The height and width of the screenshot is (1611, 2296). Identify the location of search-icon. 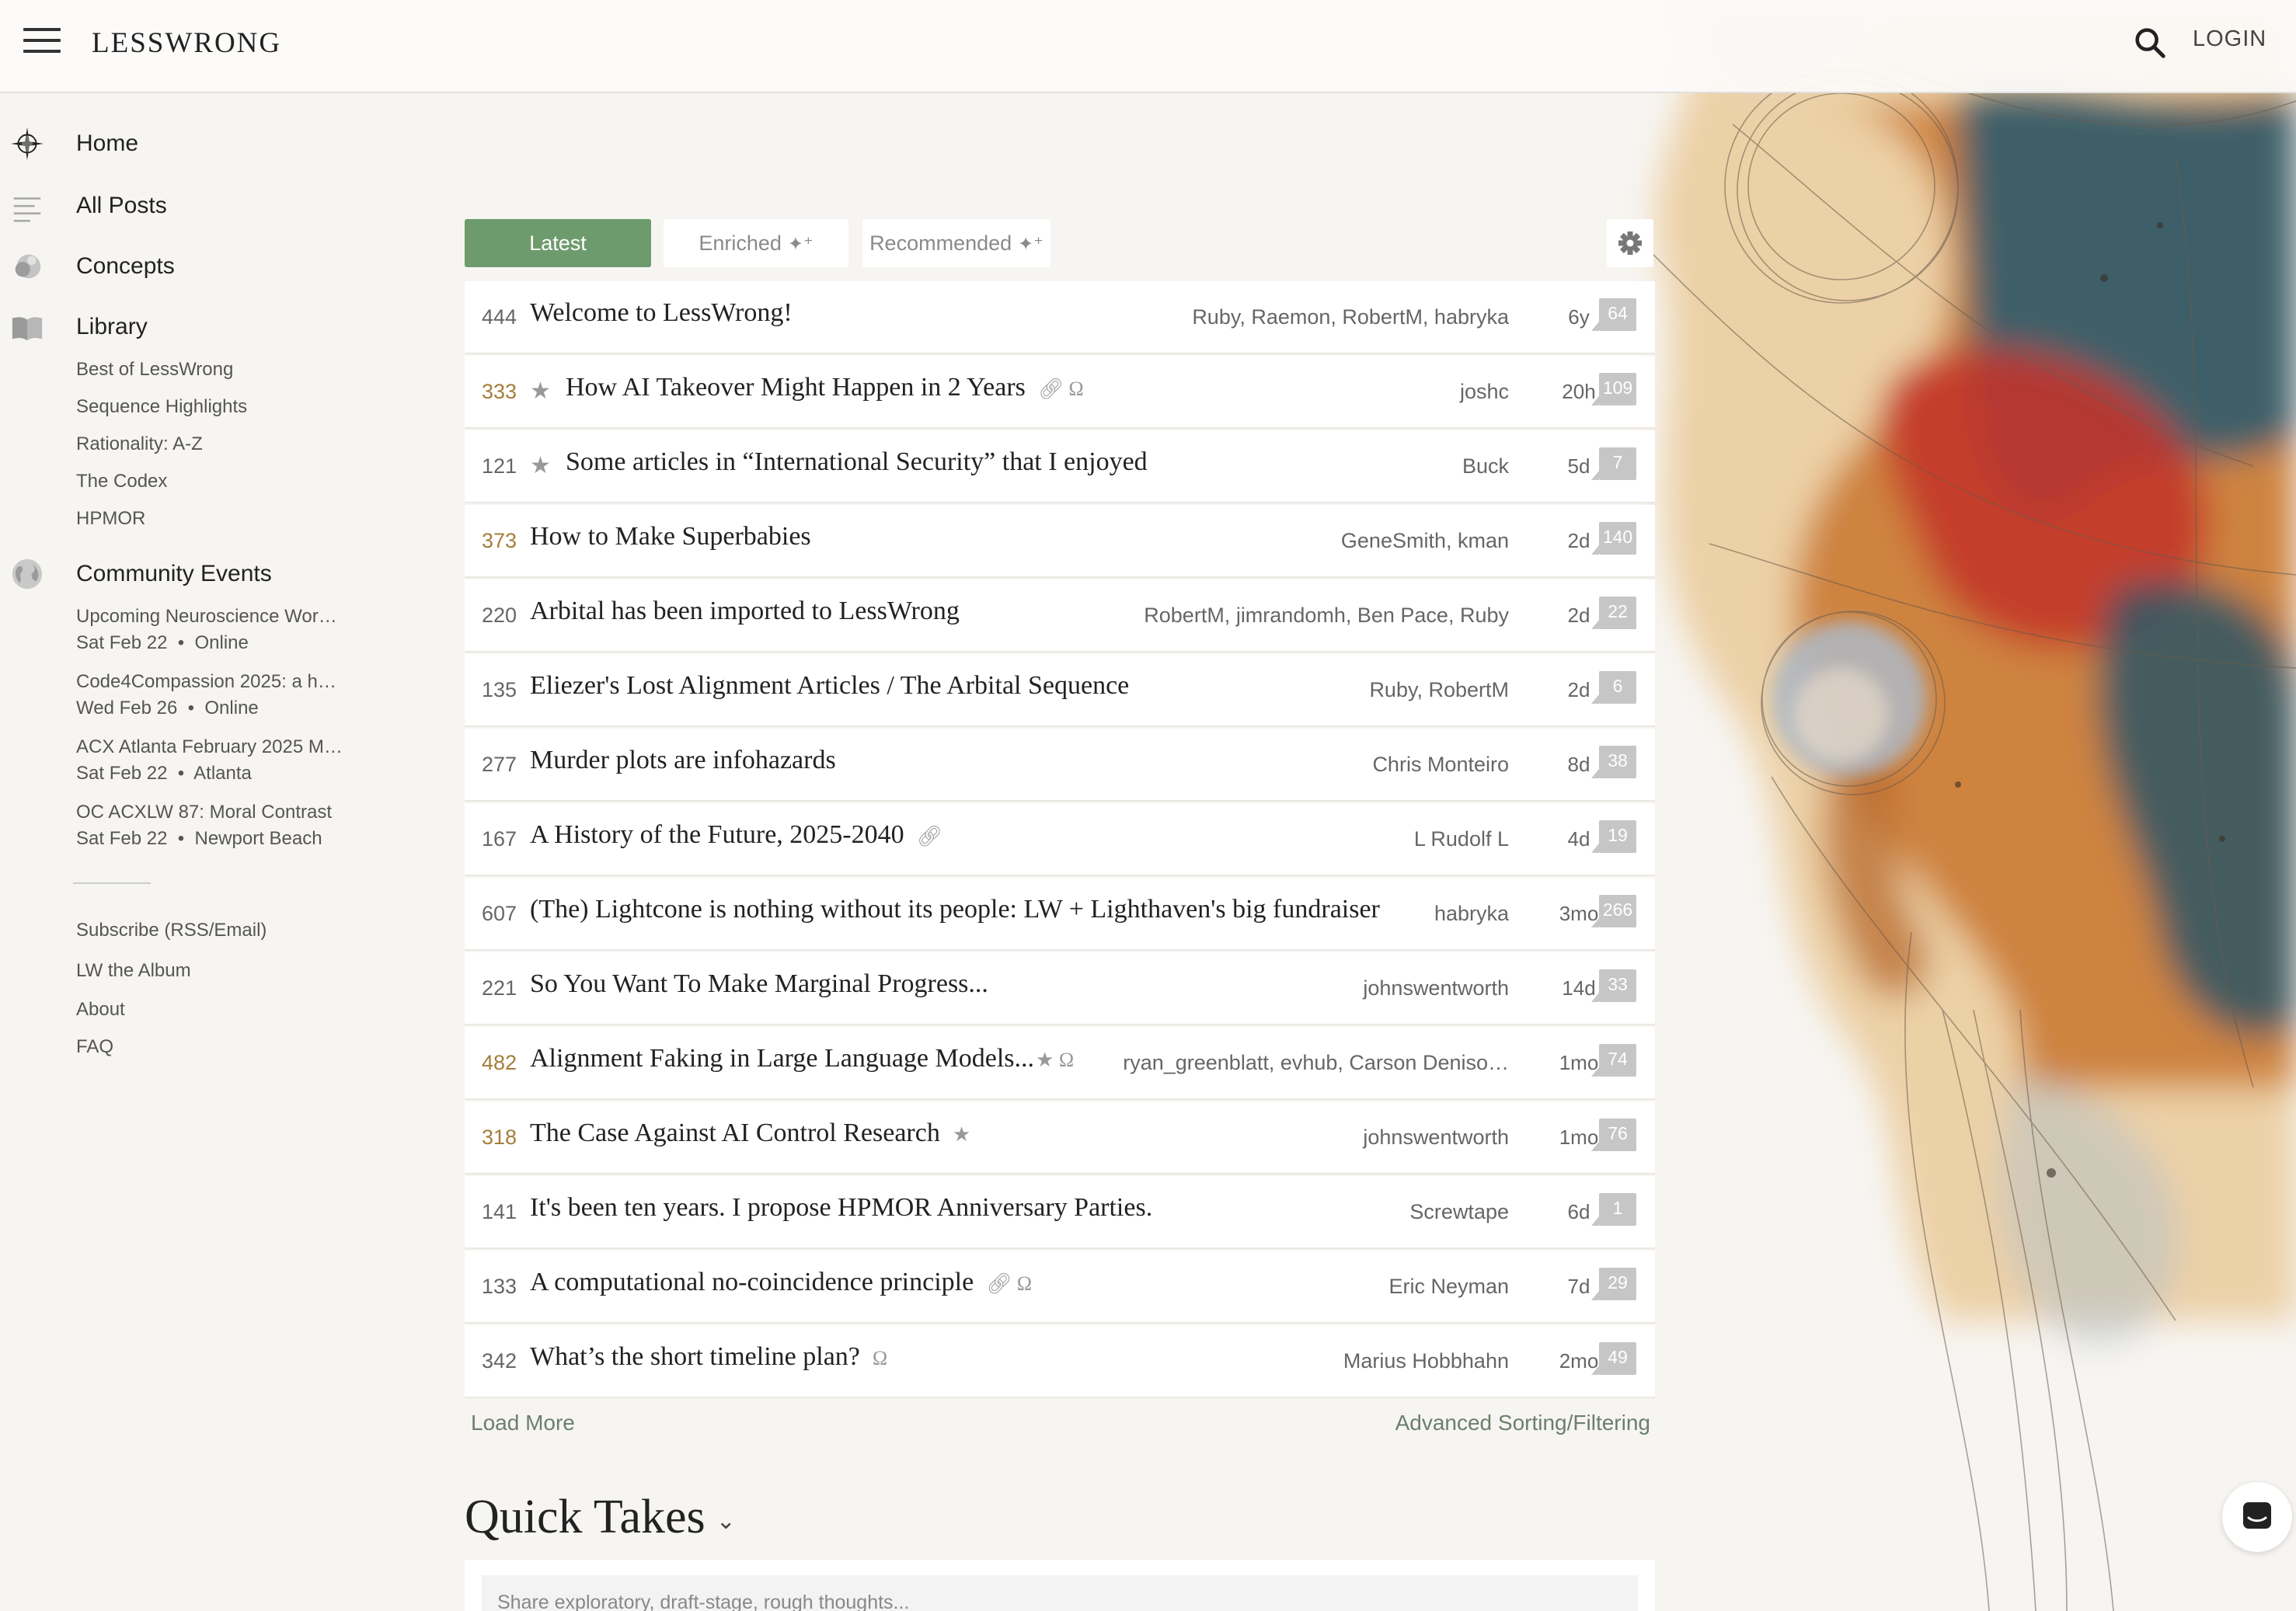
(2150, 43).